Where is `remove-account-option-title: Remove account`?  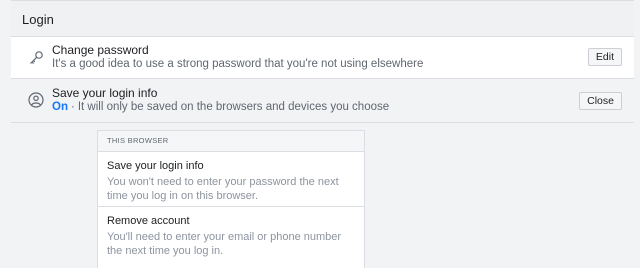
remove-account-option-title: Remove account is located at coordinates (148, 221).